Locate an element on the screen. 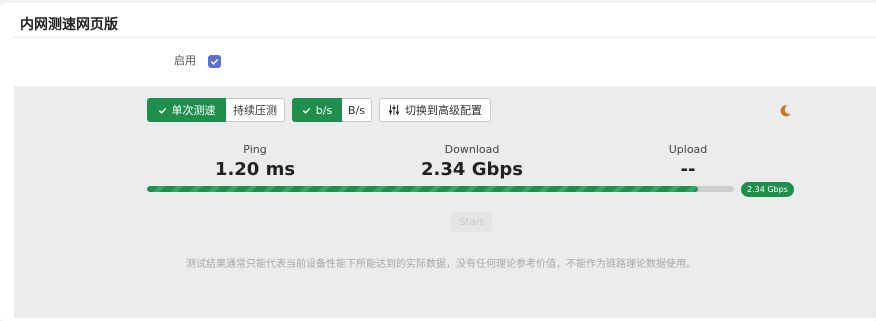 This screenshot has width=876, height=321. speed-badge: 2.34 Gbps is located at coordinates (767, 189).